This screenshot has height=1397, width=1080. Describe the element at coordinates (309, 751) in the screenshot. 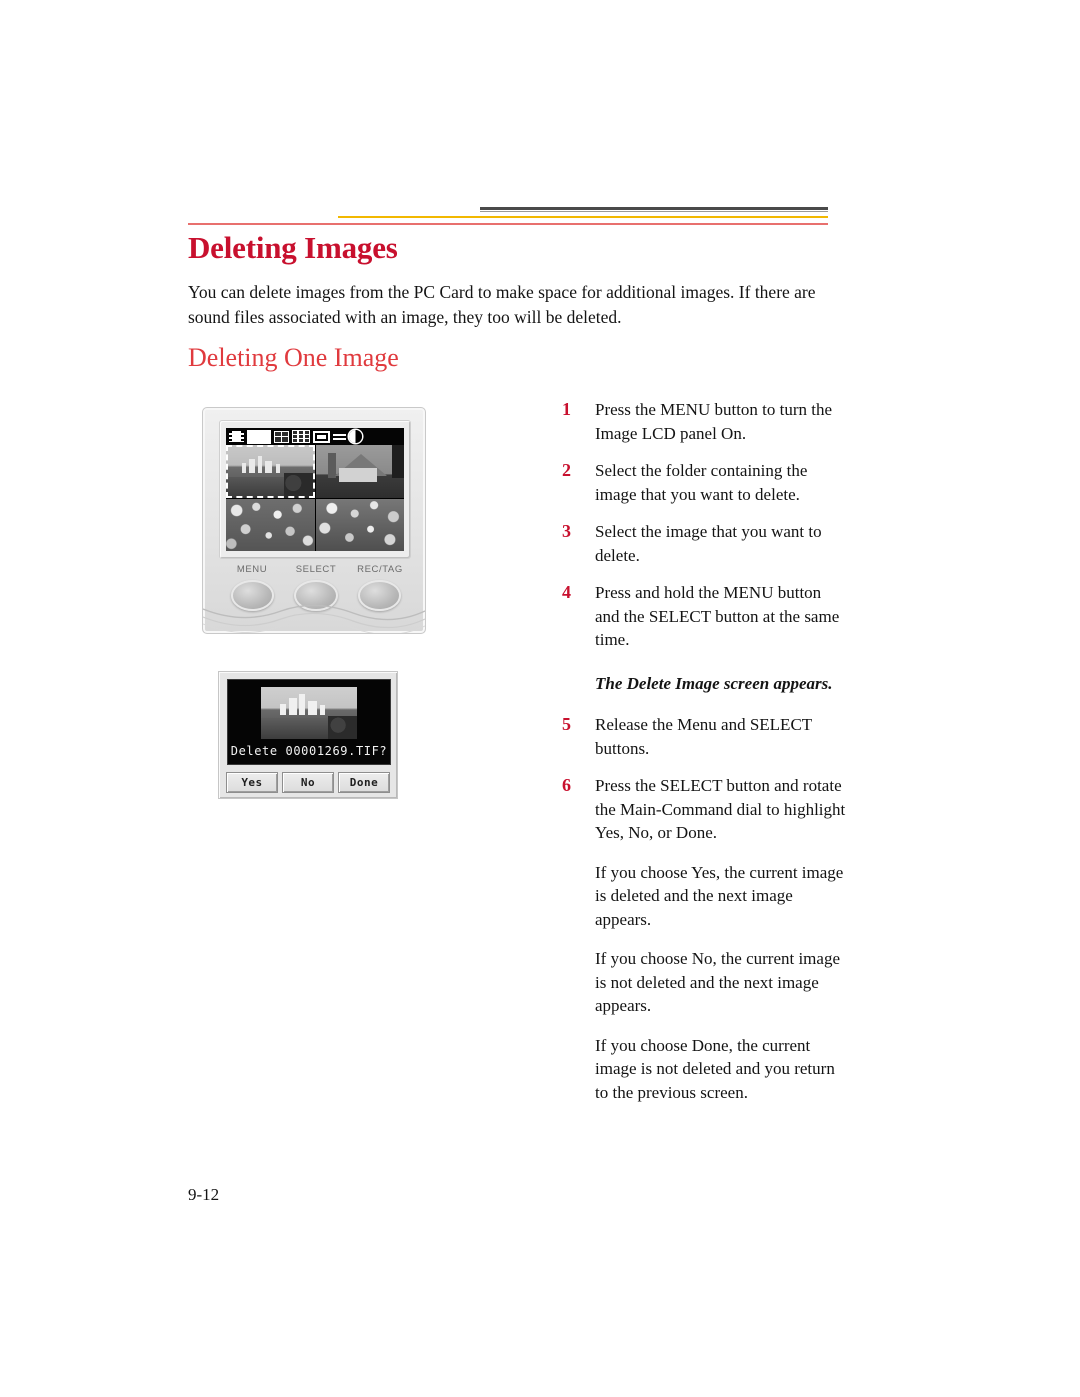

I see `delete-prompt-text: Delete 00001269.TIF?` at that location.